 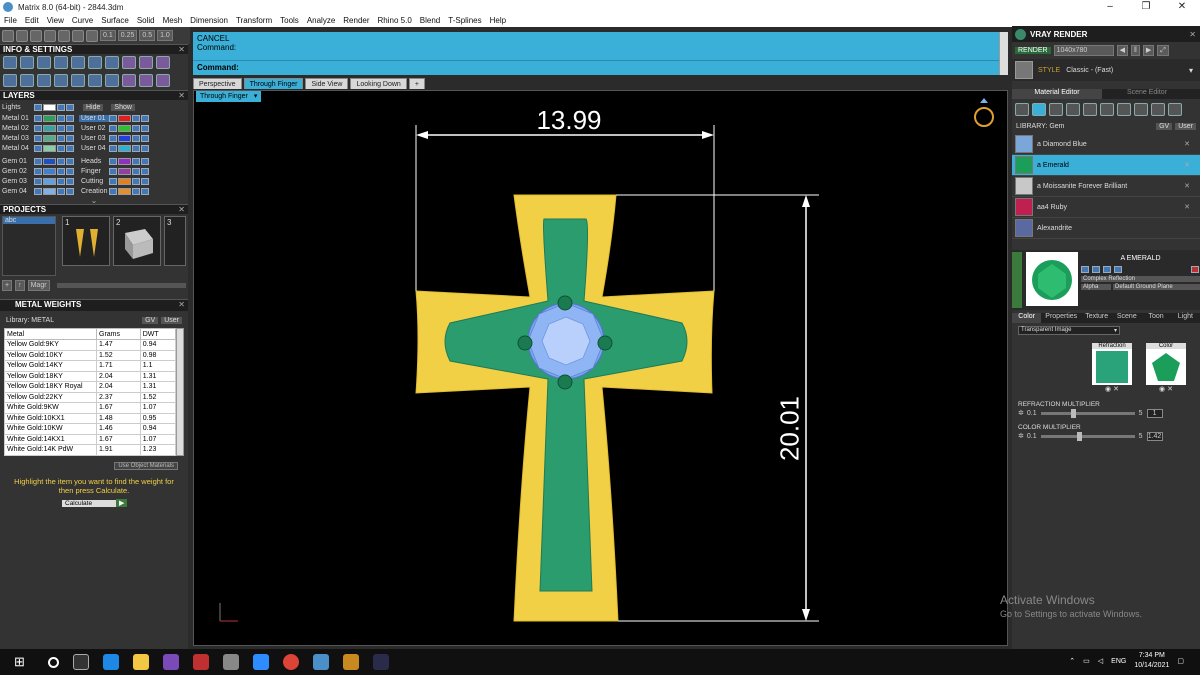 I want to click on alpha-field: Alpha, so click(x=1096, y=287).